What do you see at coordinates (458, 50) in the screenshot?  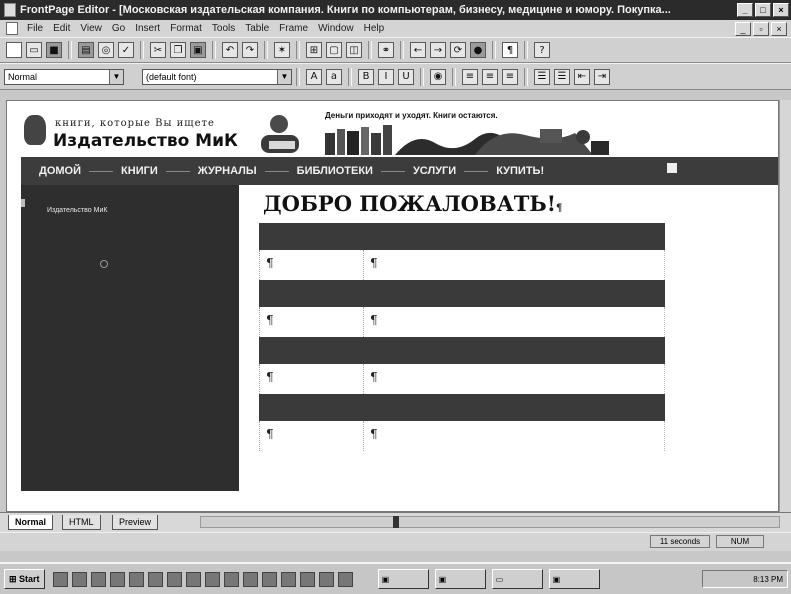 I see `refresh-icon: ⟳` at bounding box center [458, 50].